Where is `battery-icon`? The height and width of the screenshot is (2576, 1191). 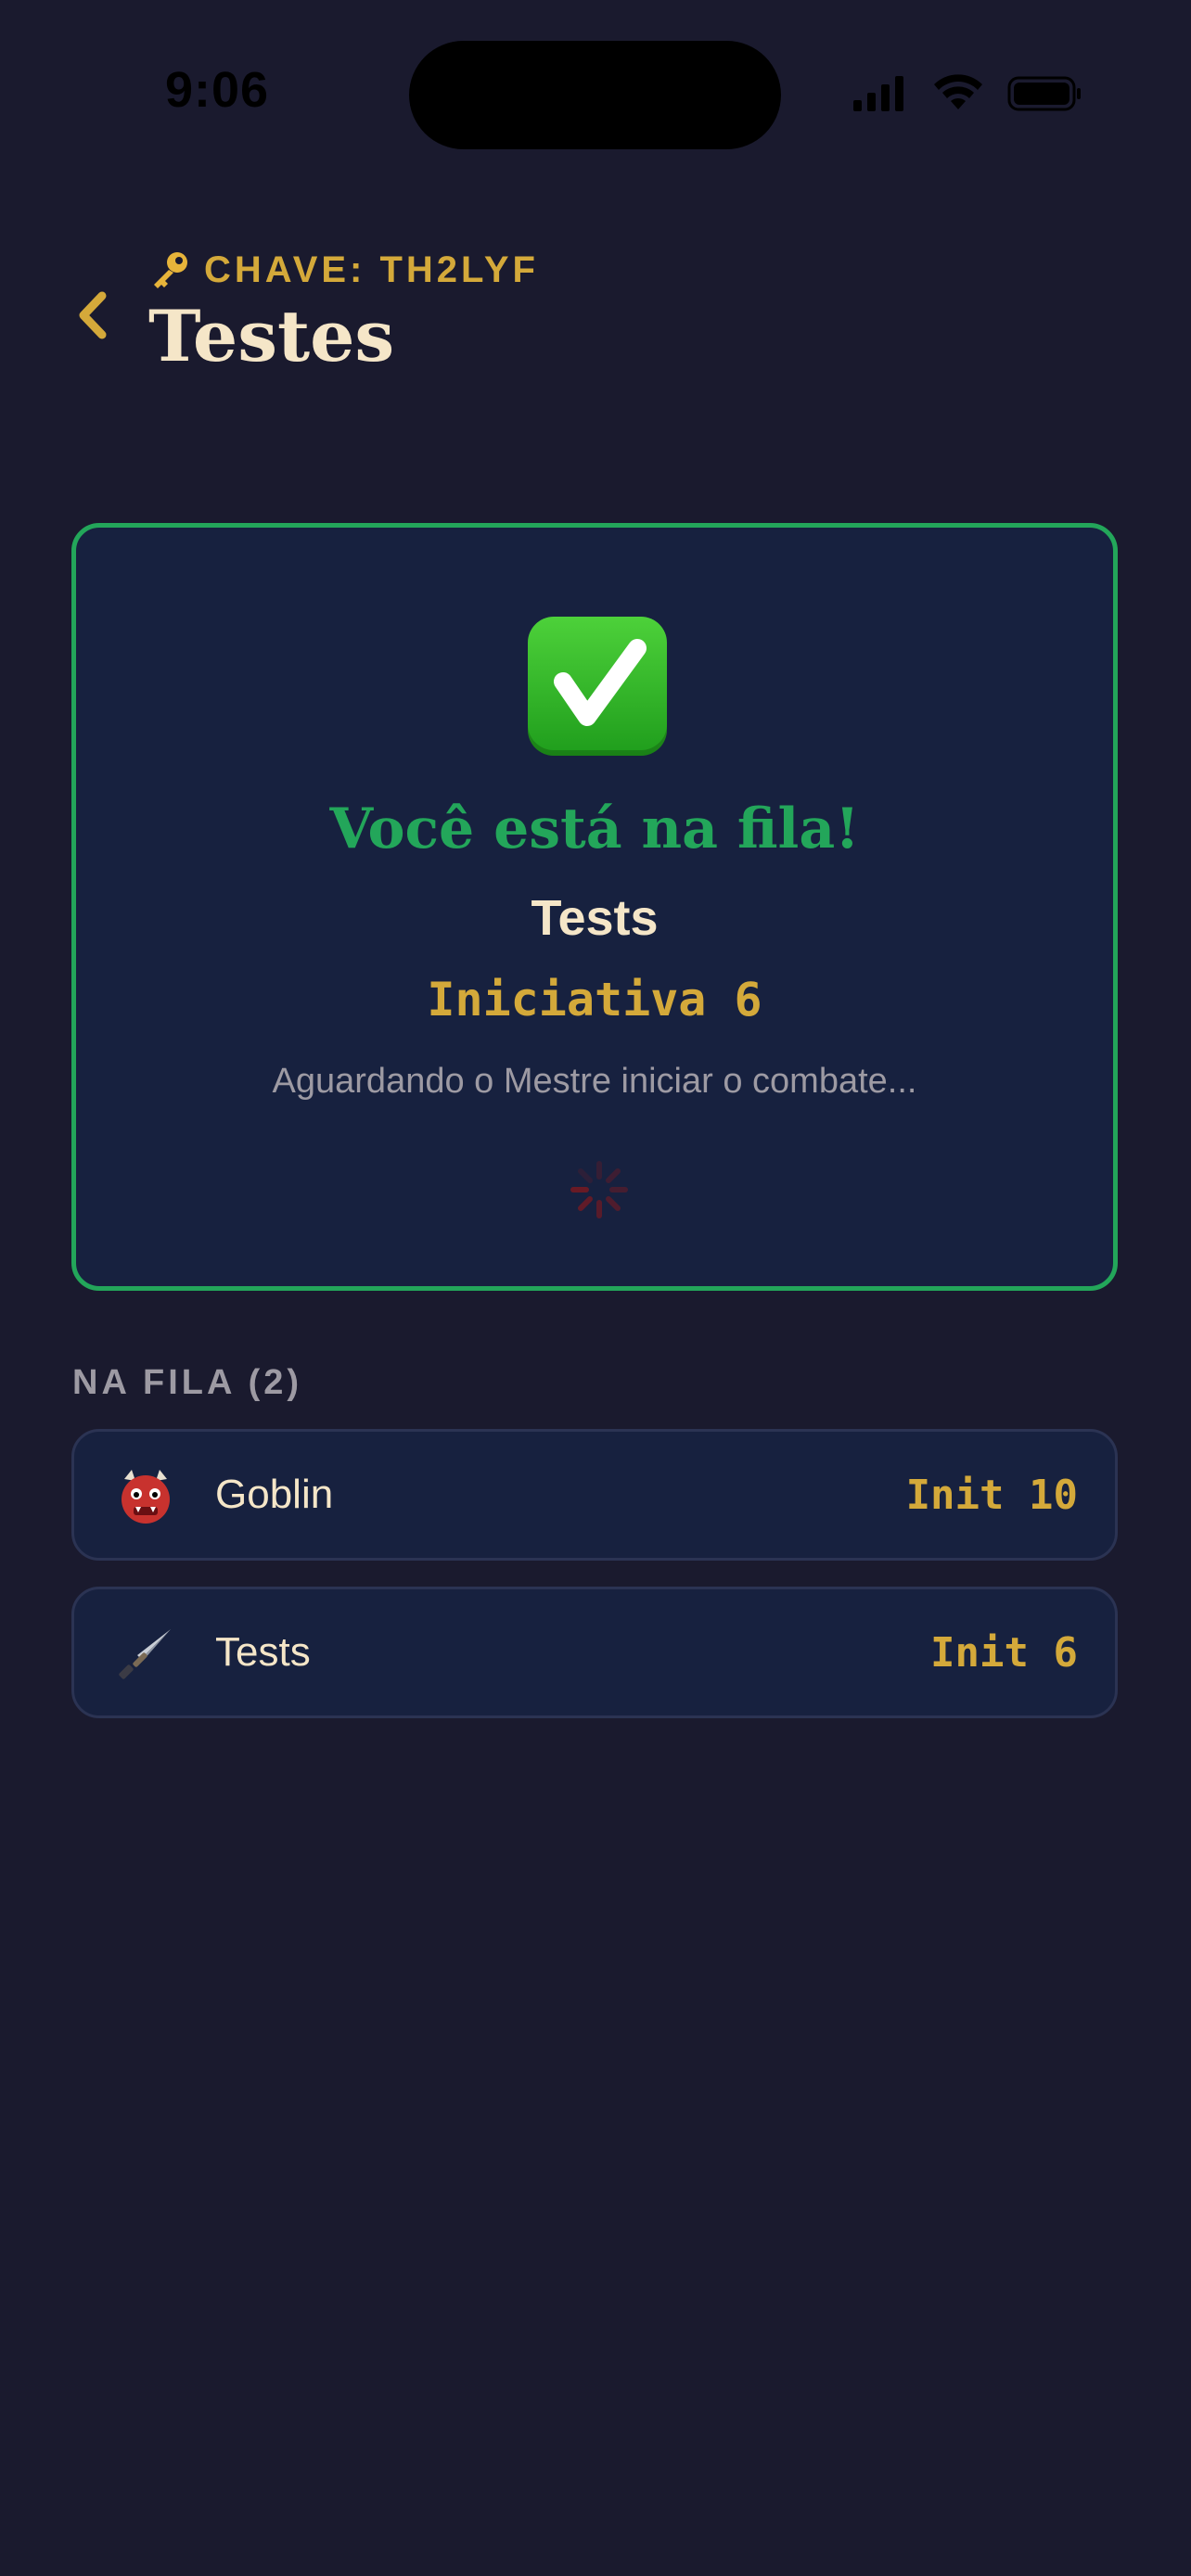 battery-icon is located at coordinates (1044, 94).